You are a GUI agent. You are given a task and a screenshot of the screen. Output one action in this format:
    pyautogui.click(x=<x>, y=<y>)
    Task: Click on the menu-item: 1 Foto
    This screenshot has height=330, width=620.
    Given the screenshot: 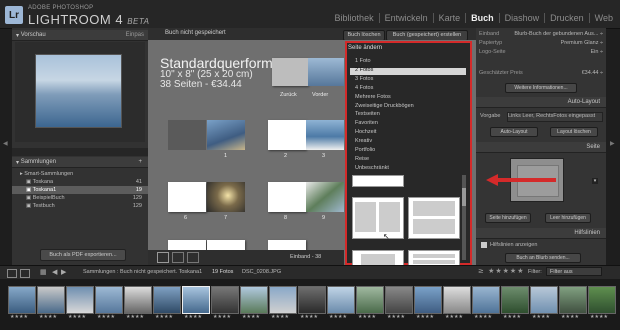 What is the action you would take?
    pyautogui.click(x=363, y=61)
    